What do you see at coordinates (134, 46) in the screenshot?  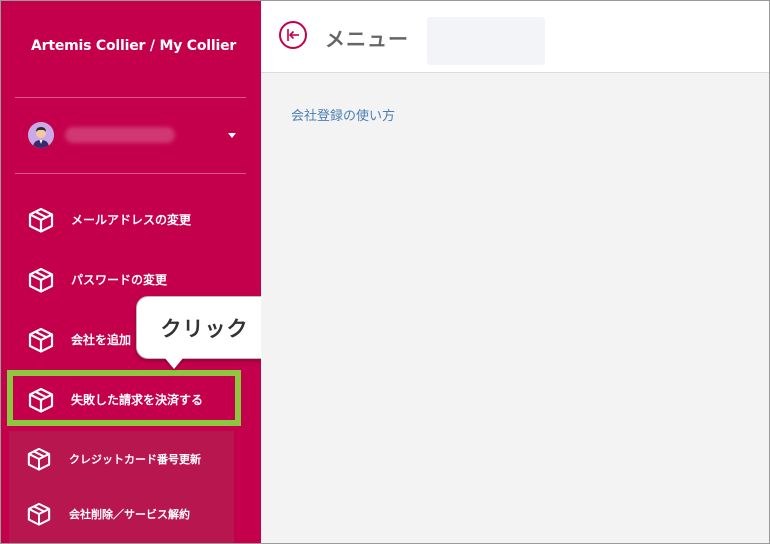 I see `brand-title: Artemis Collier / My Collier` at bounding box center [134, 46].